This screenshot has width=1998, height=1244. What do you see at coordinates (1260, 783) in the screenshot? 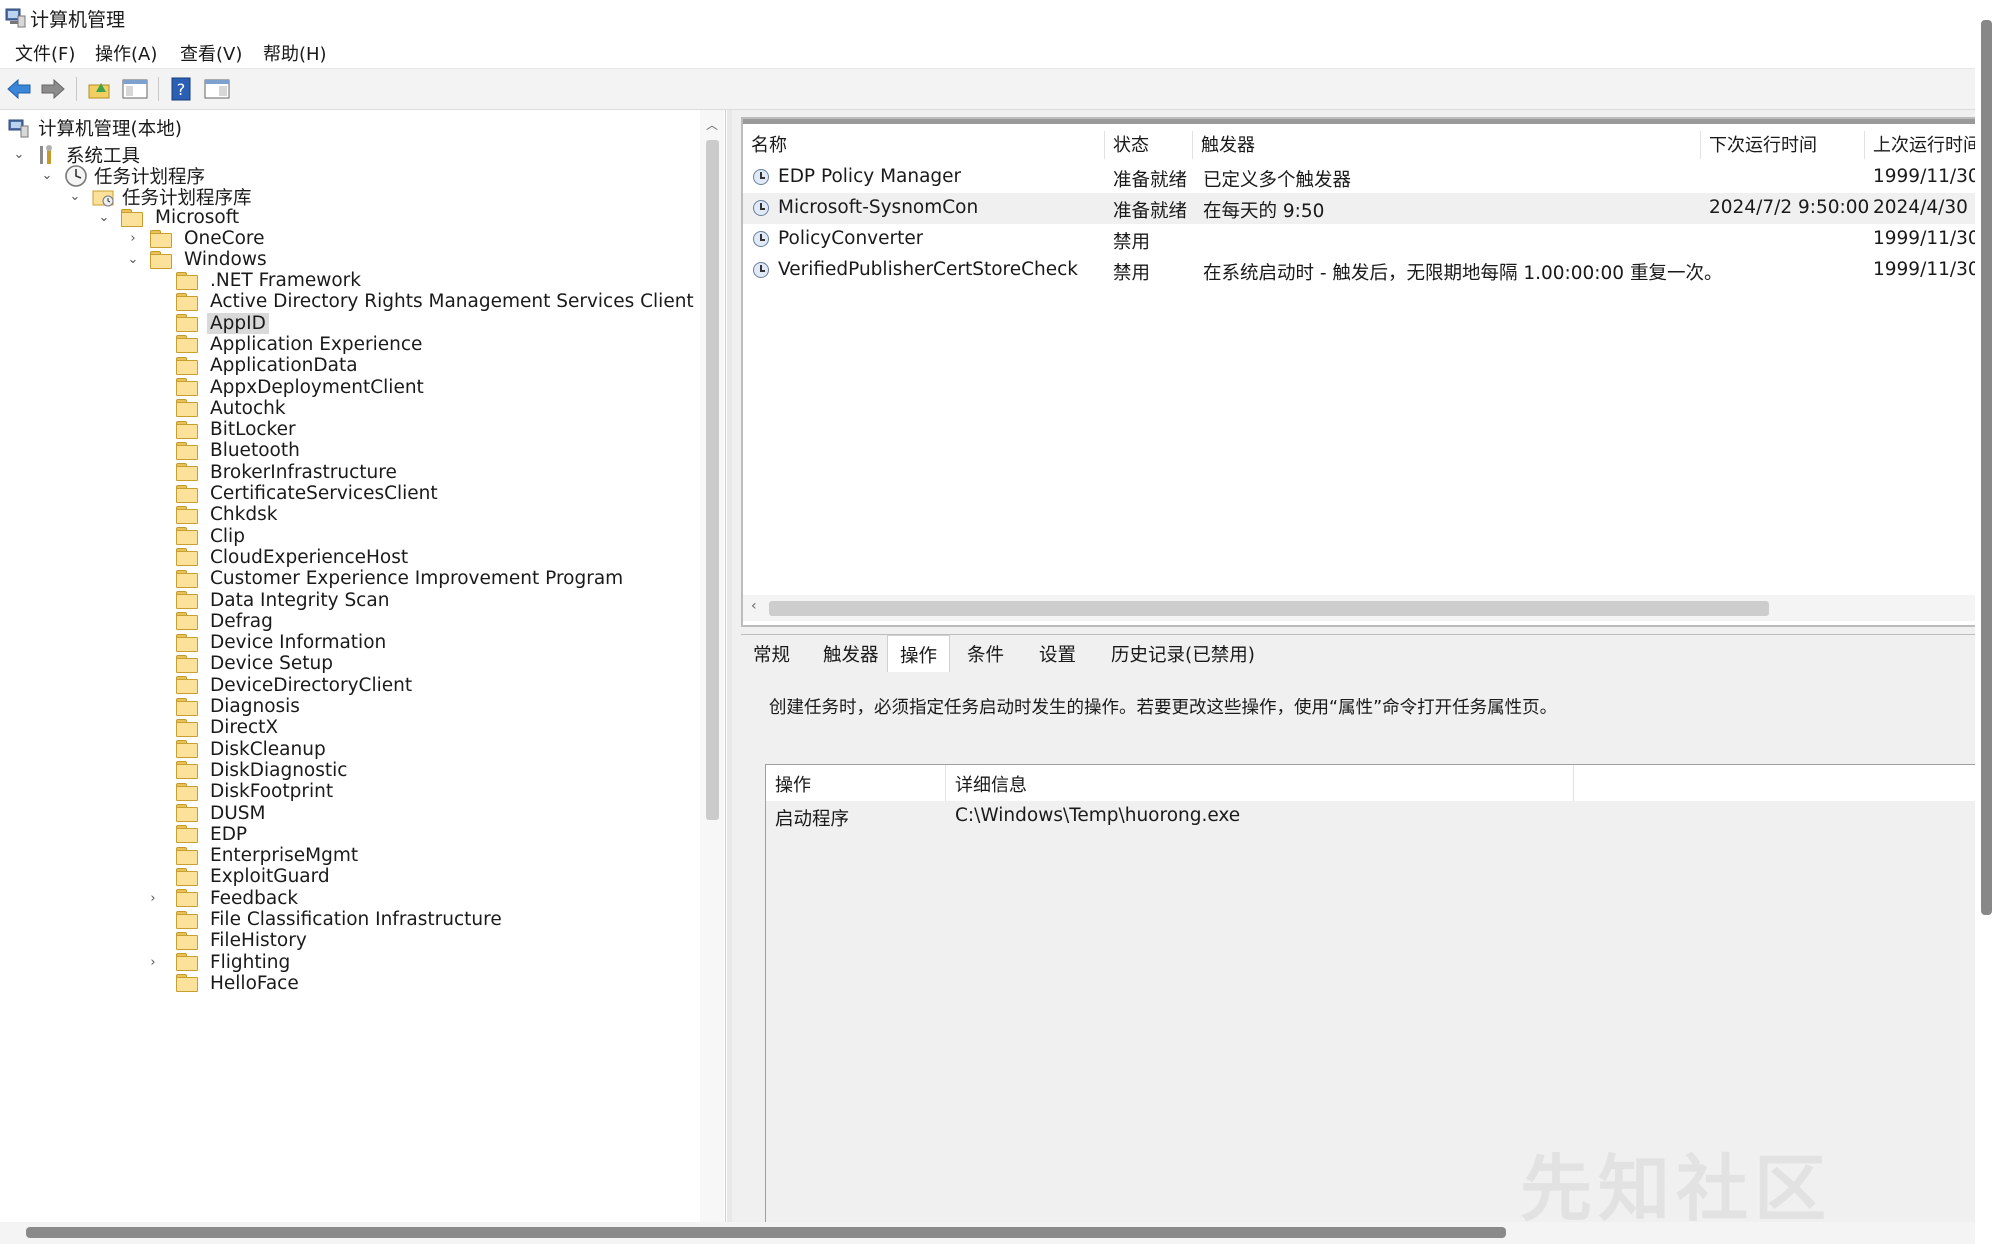
I see `column-header-detail: 详细信息` at bounding box center [1260, 783].